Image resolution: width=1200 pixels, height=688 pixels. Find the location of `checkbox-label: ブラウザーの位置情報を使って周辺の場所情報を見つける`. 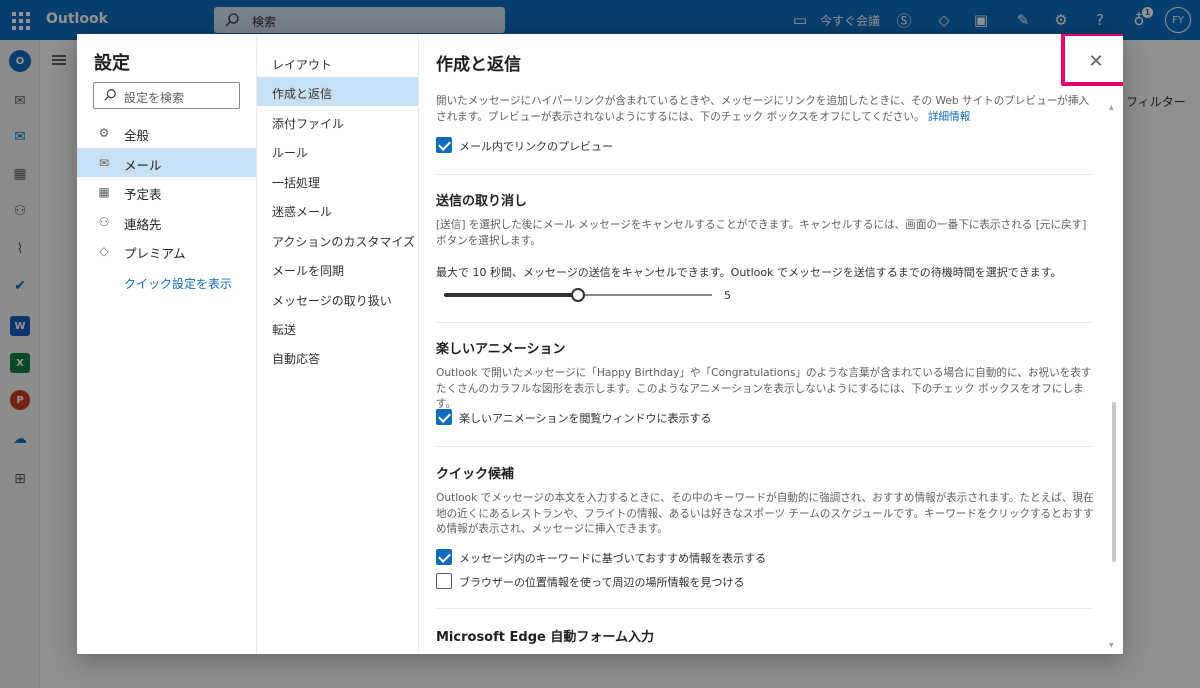

checkbox-label: ブラウザーの位置情報を使って周辺の場所情報を見つける is located at coordinates (602, 582).